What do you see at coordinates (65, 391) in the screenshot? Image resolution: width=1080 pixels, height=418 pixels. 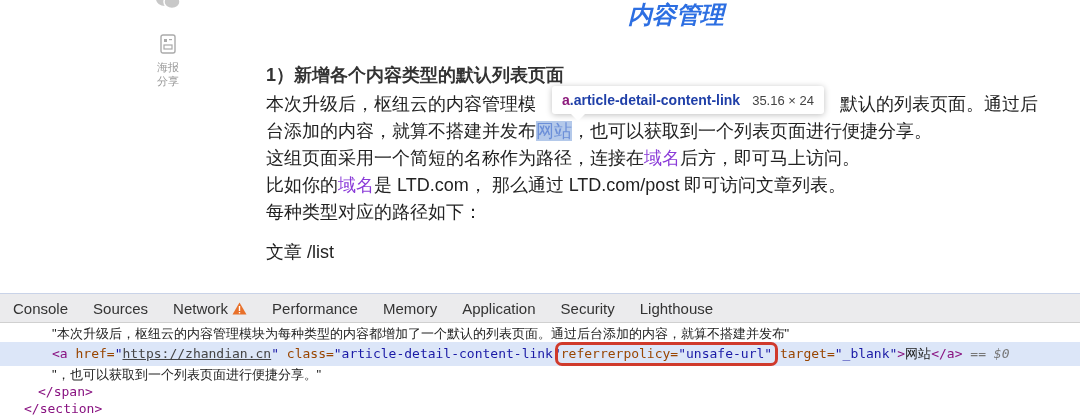 I see `code-line: </span>` at bounding box center [65, 391].